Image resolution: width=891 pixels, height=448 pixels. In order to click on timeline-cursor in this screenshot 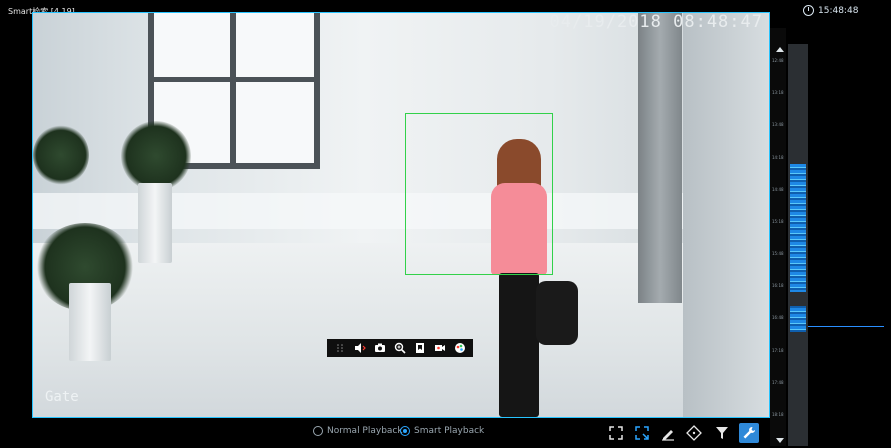, I will do `click(846, 326)`.